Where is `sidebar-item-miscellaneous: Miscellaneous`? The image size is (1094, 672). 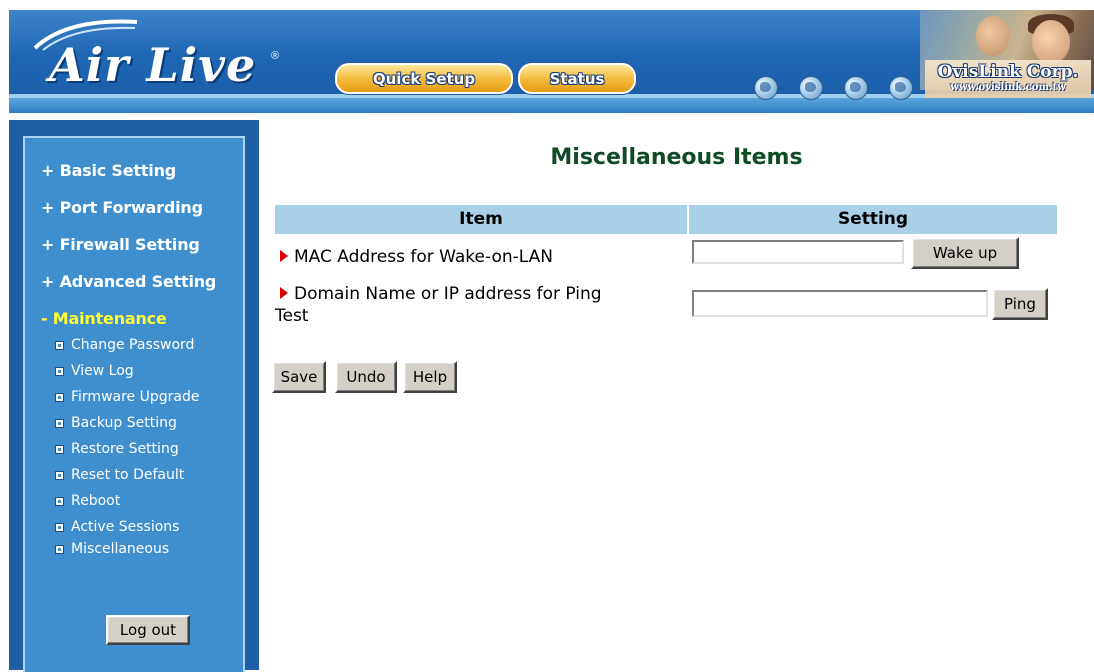
sidebar-item-miscellaneous: Miscellaneous is located at coordinates (112, 549).